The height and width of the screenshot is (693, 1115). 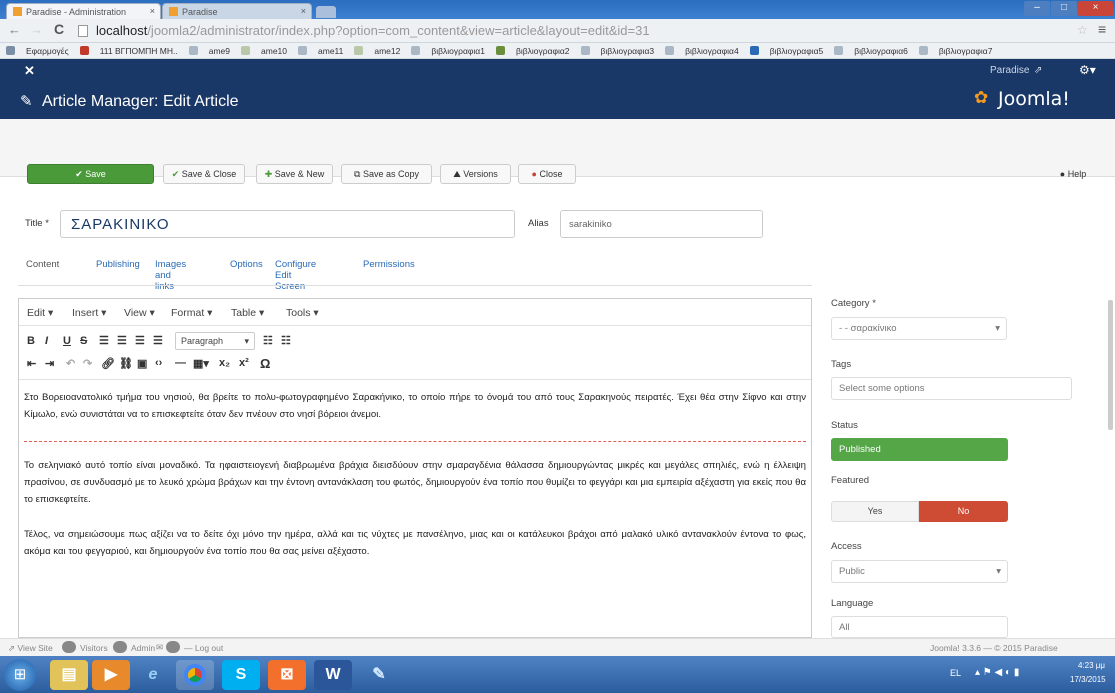 What do you see at coordinates (42, 264) in the screenshot?
I see `tab-content: Content` at bounding box center [42, 264].